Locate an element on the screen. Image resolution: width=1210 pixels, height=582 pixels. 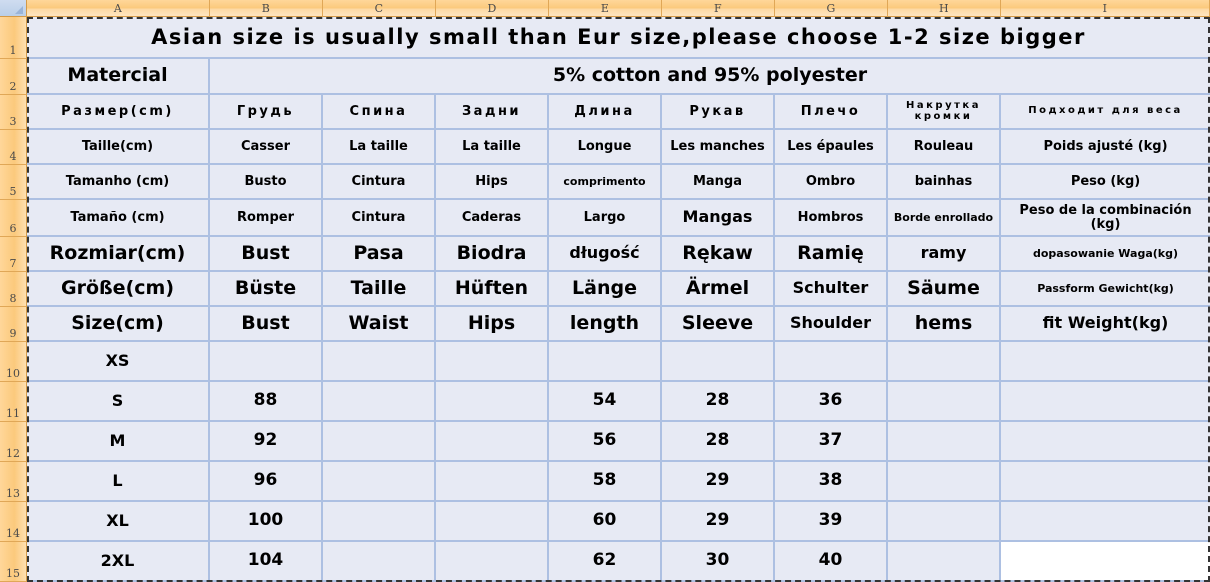
column-header-e: E is located at coordinates (605, 8).